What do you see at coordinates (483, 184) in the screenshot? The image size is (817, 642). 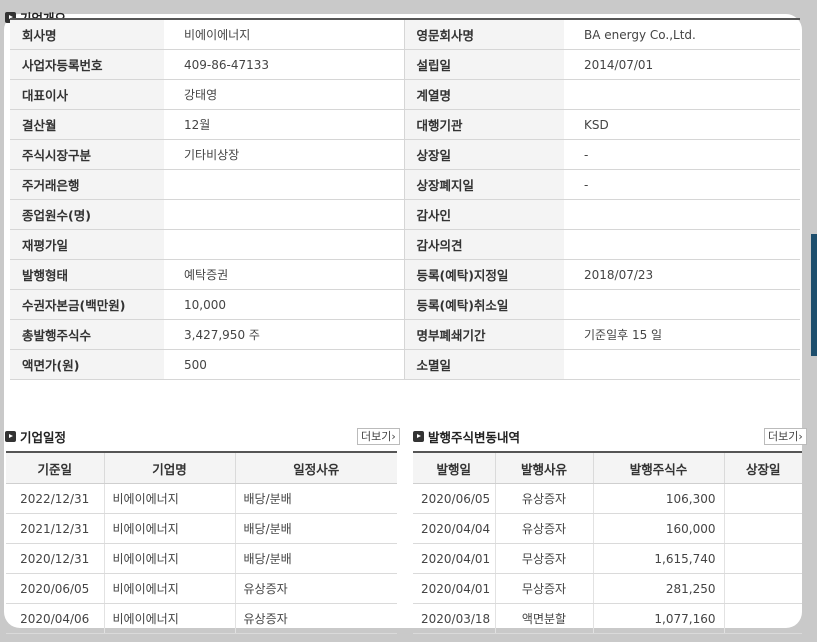 I see `field-label: 상장폐지일` at bounding box center [483, 184].